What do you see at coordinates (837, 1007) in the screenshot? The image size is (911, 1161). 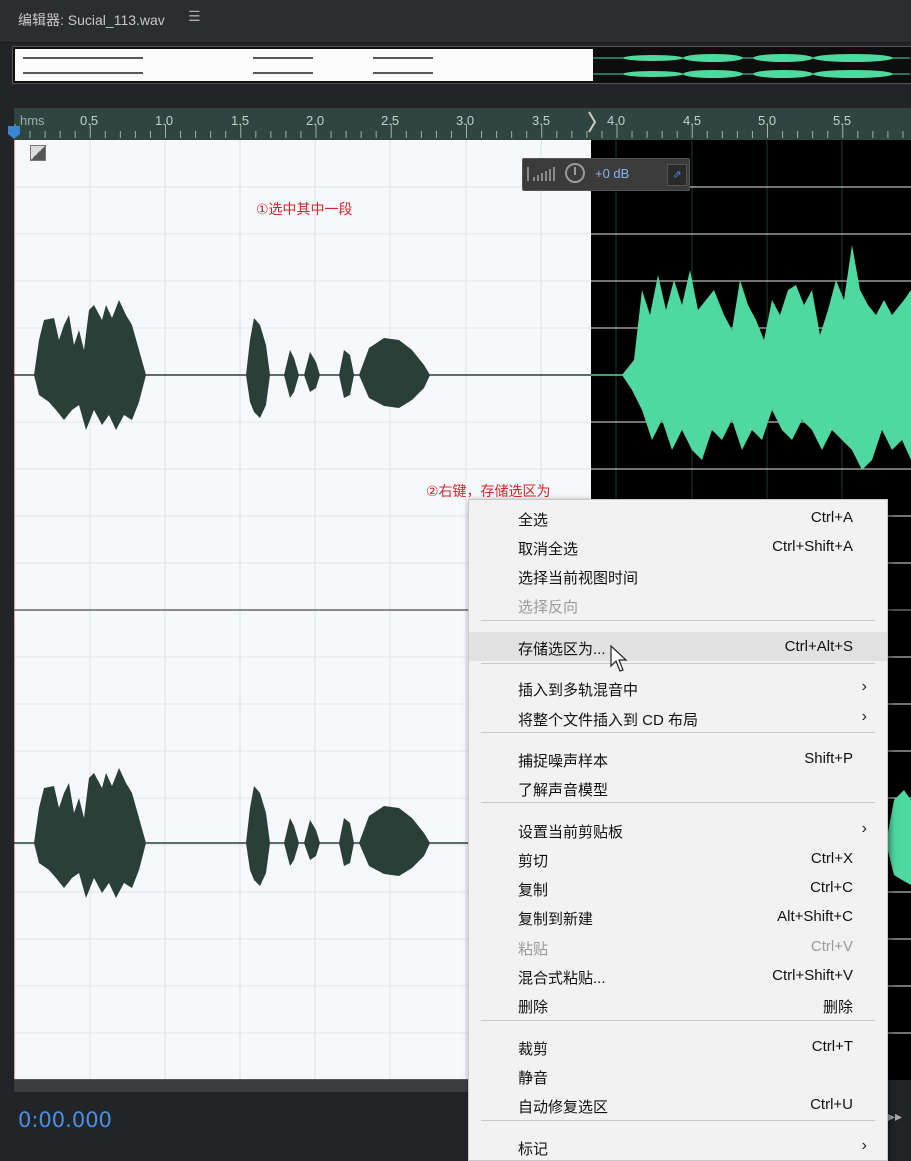 I see `menu-item-shortcut: 删除` at bounding box center [837, 1007].